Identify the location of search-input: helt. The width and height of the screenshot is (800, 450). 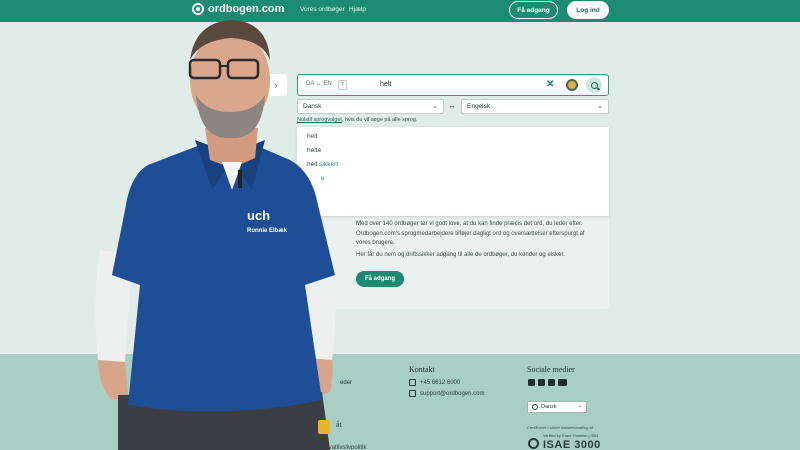
(385, 84).